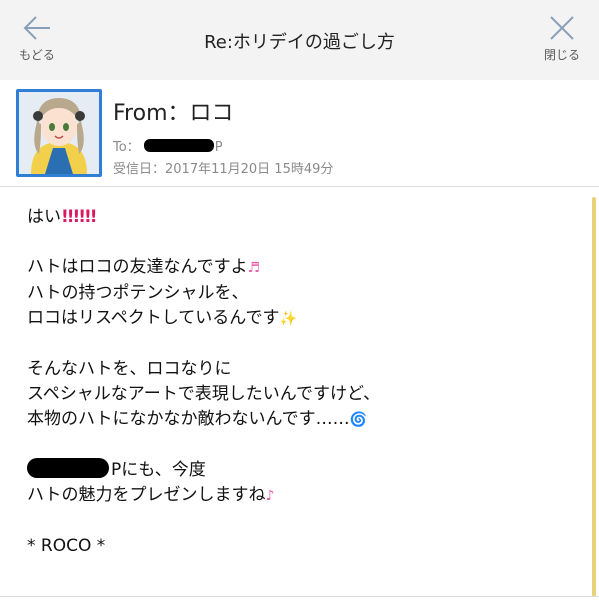 The width and height of the screenshot is (599, 600). I want to click on text-line-4: ロコはリスペクトしているんです, so click(153, 318).